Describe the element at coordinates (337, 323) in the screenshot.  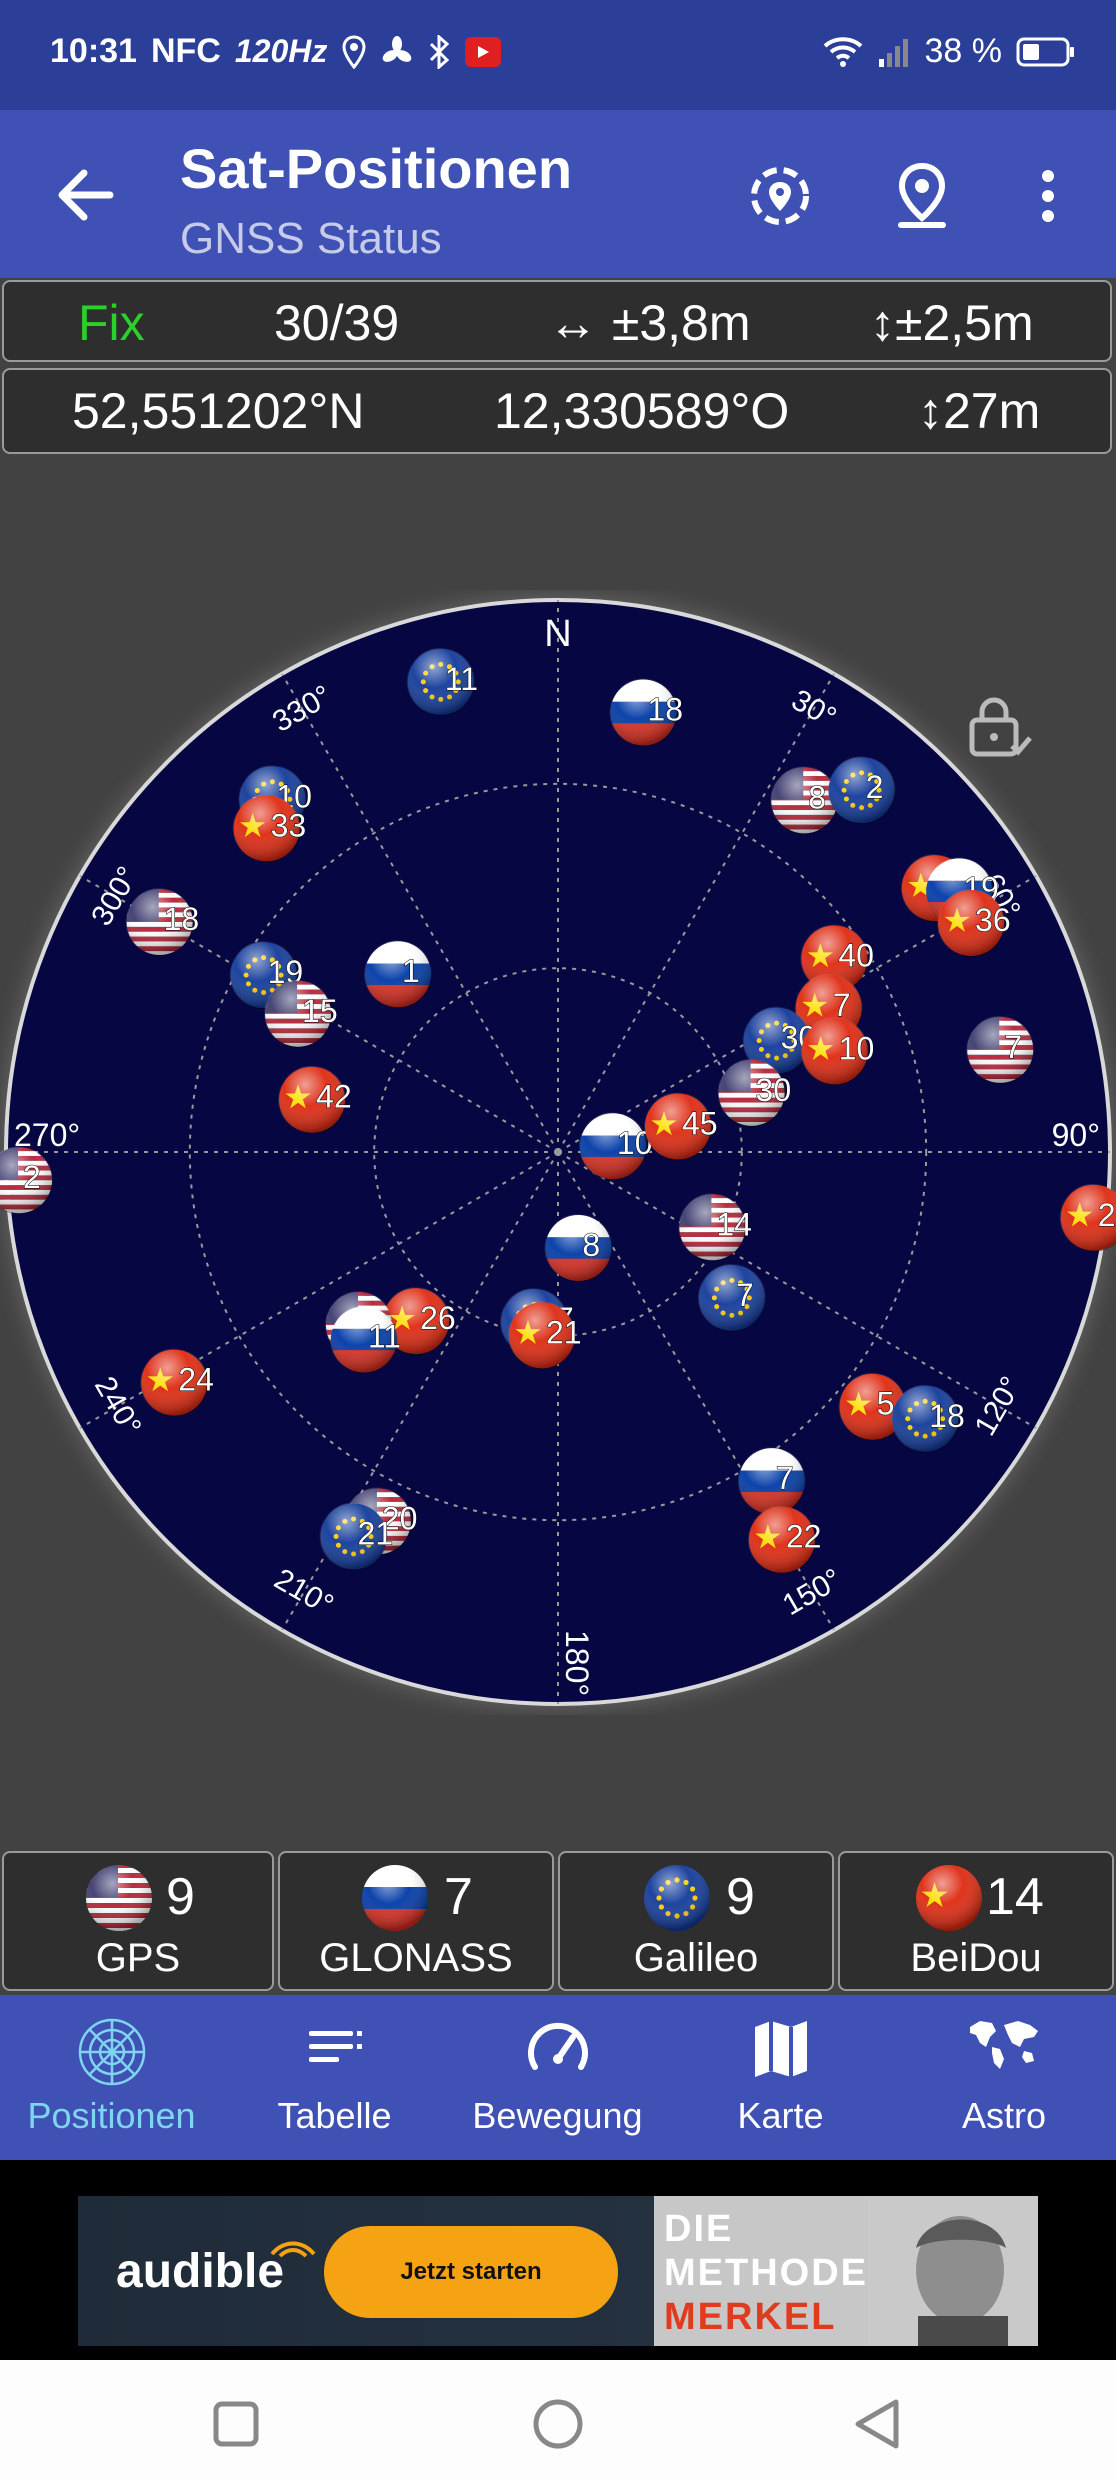
I see `satellites-used: 30/39` at that location.